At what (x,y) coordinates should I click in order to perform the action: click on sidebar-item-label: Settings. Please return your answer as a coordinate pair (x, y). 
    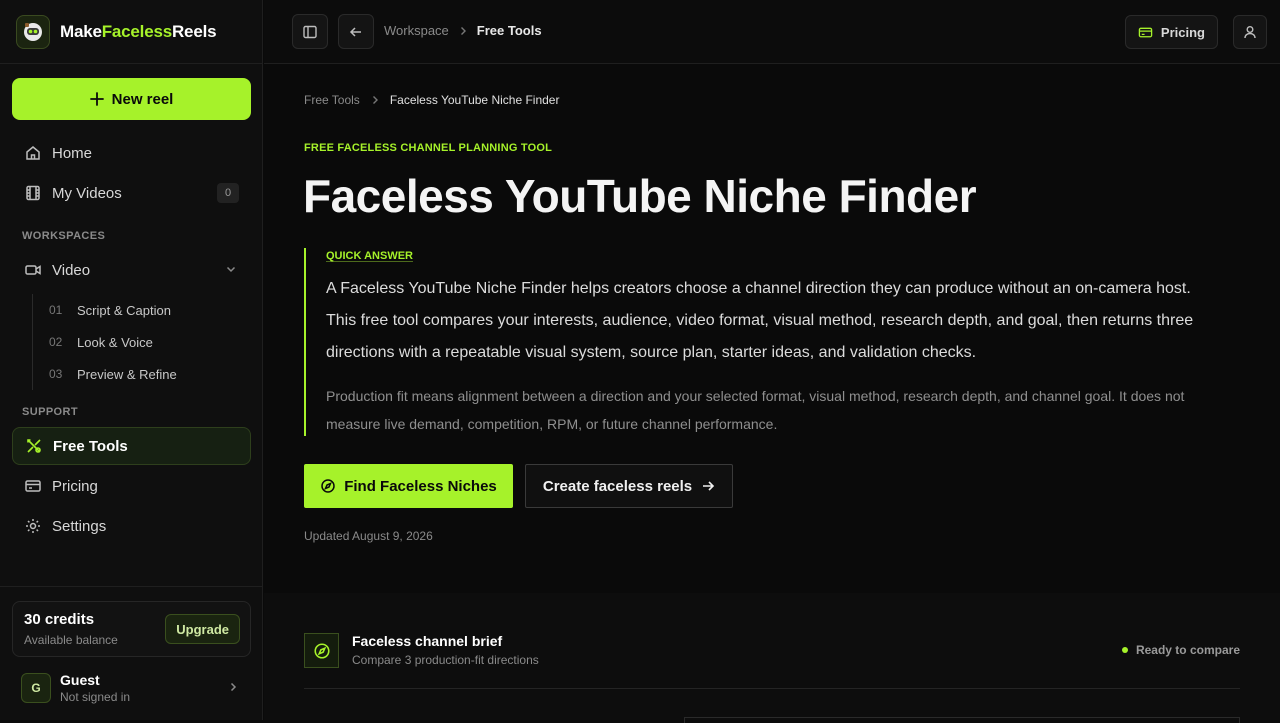
    Looking at the image, I should click on (79, 526).